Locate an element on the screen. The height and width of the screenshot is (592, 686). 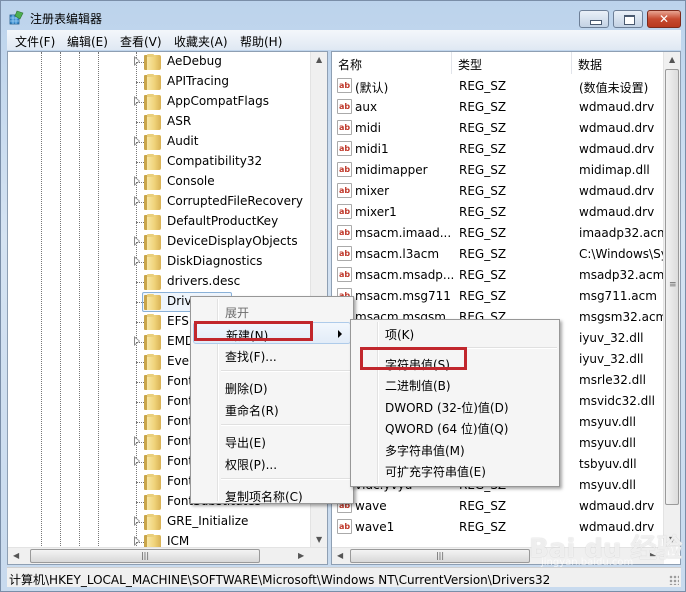
menu-item: 可扩充字符串值(E) is located at coordinates (455, 470).